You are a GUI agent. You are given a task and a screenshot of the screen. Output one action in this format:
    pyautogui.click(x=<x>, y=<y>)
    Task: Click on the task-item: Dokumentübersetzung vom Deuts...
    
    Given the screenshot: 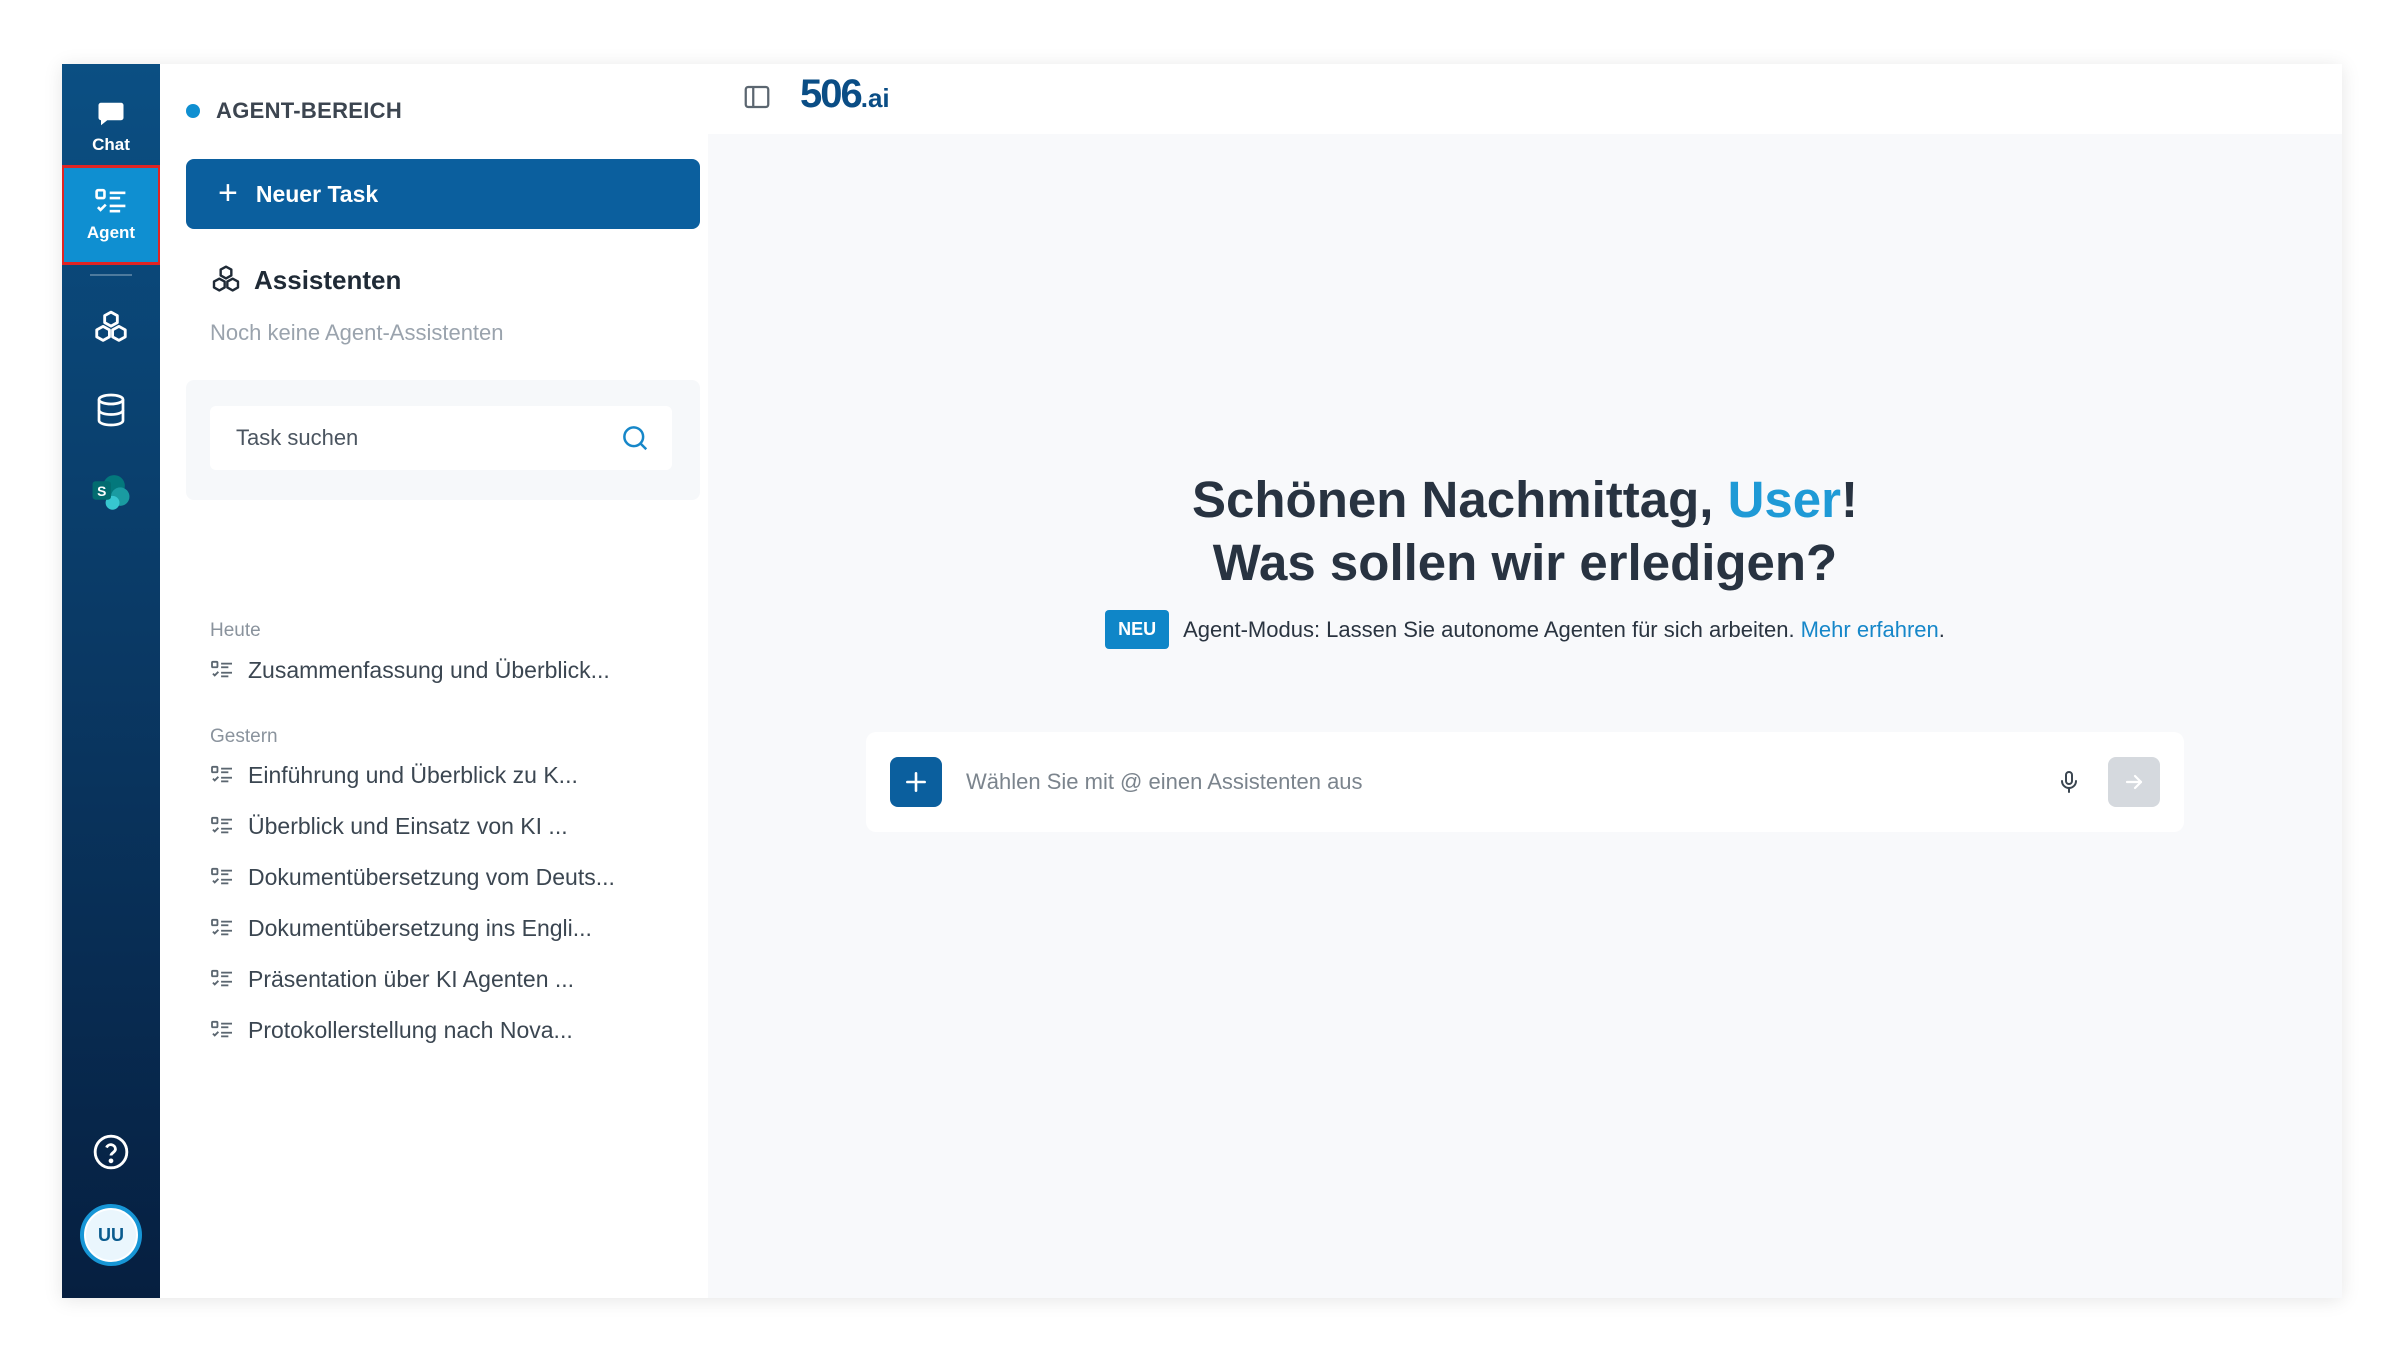 What is the action you would take?
    pyautogui.click(x=440, y=877)
    